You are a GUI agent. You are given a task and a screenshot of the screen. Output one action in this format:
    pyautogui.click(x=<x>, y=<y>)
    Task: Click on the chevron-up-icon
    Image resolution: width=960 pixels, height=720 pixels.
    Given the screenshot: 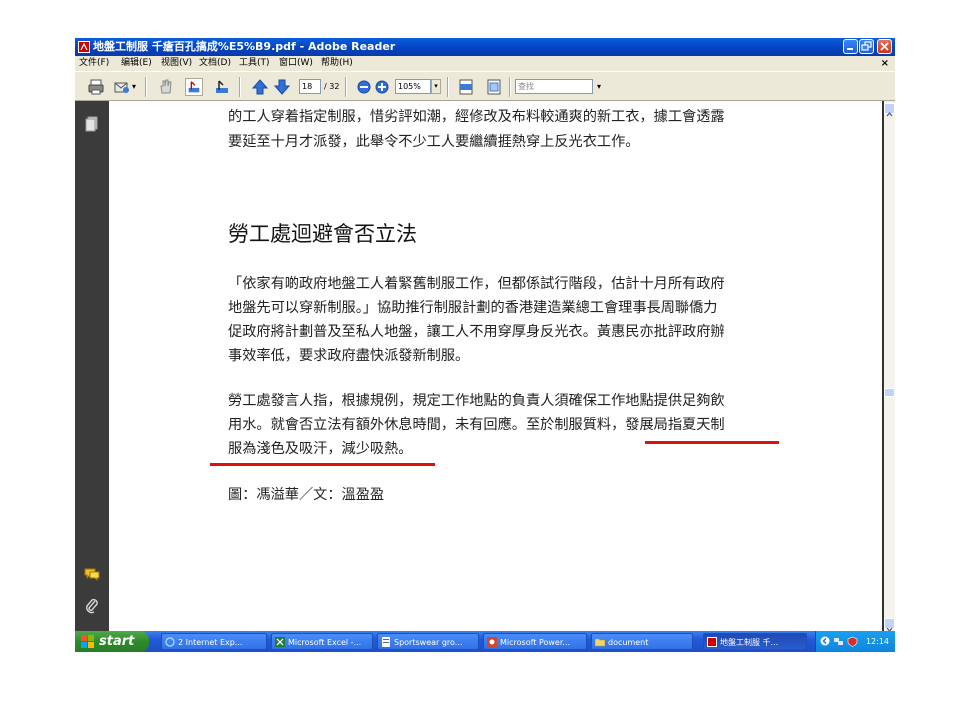 What is the action you would take?
    pyautogui.click(x=889, y=114)
    